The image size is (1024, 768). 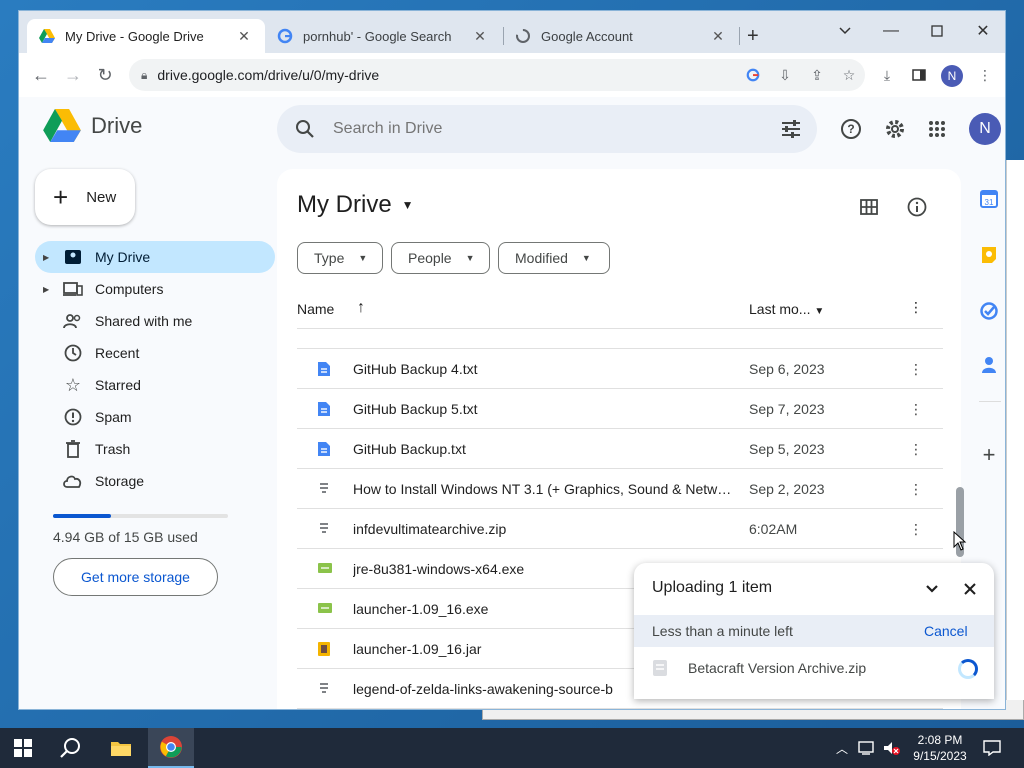 I want to click on info-icon, so click(x=917, y=207).